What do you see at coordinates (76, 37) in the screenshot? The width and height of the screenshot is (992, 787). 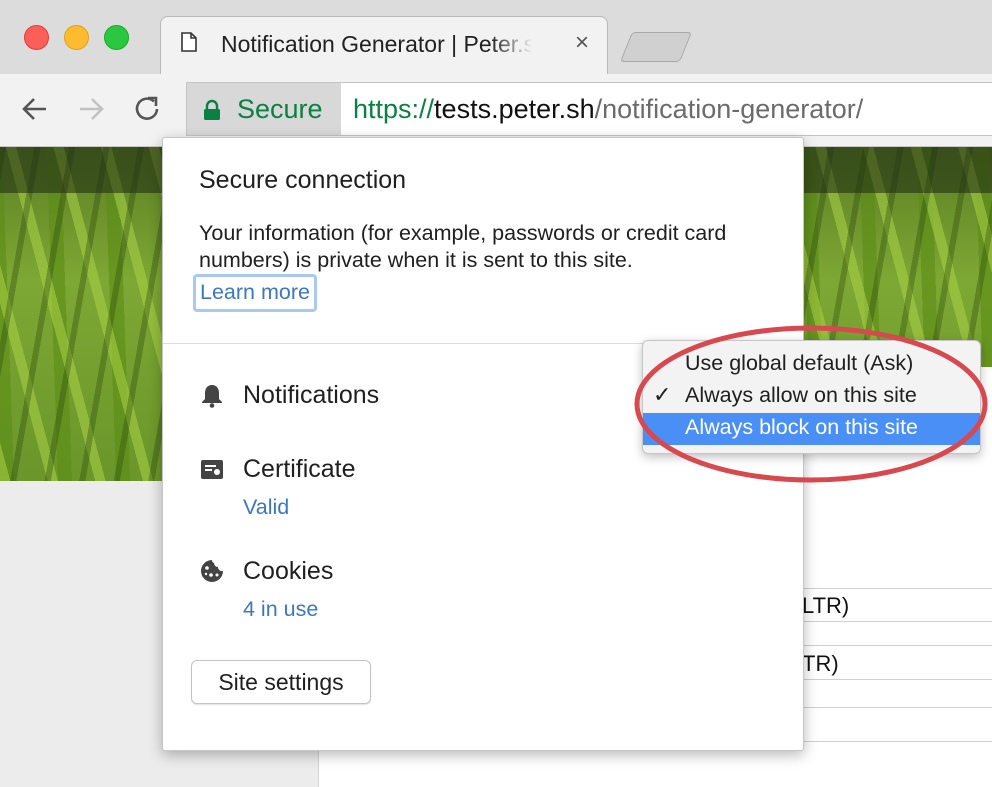 I see `minimize-window-button` at bounding box center [76, 37].